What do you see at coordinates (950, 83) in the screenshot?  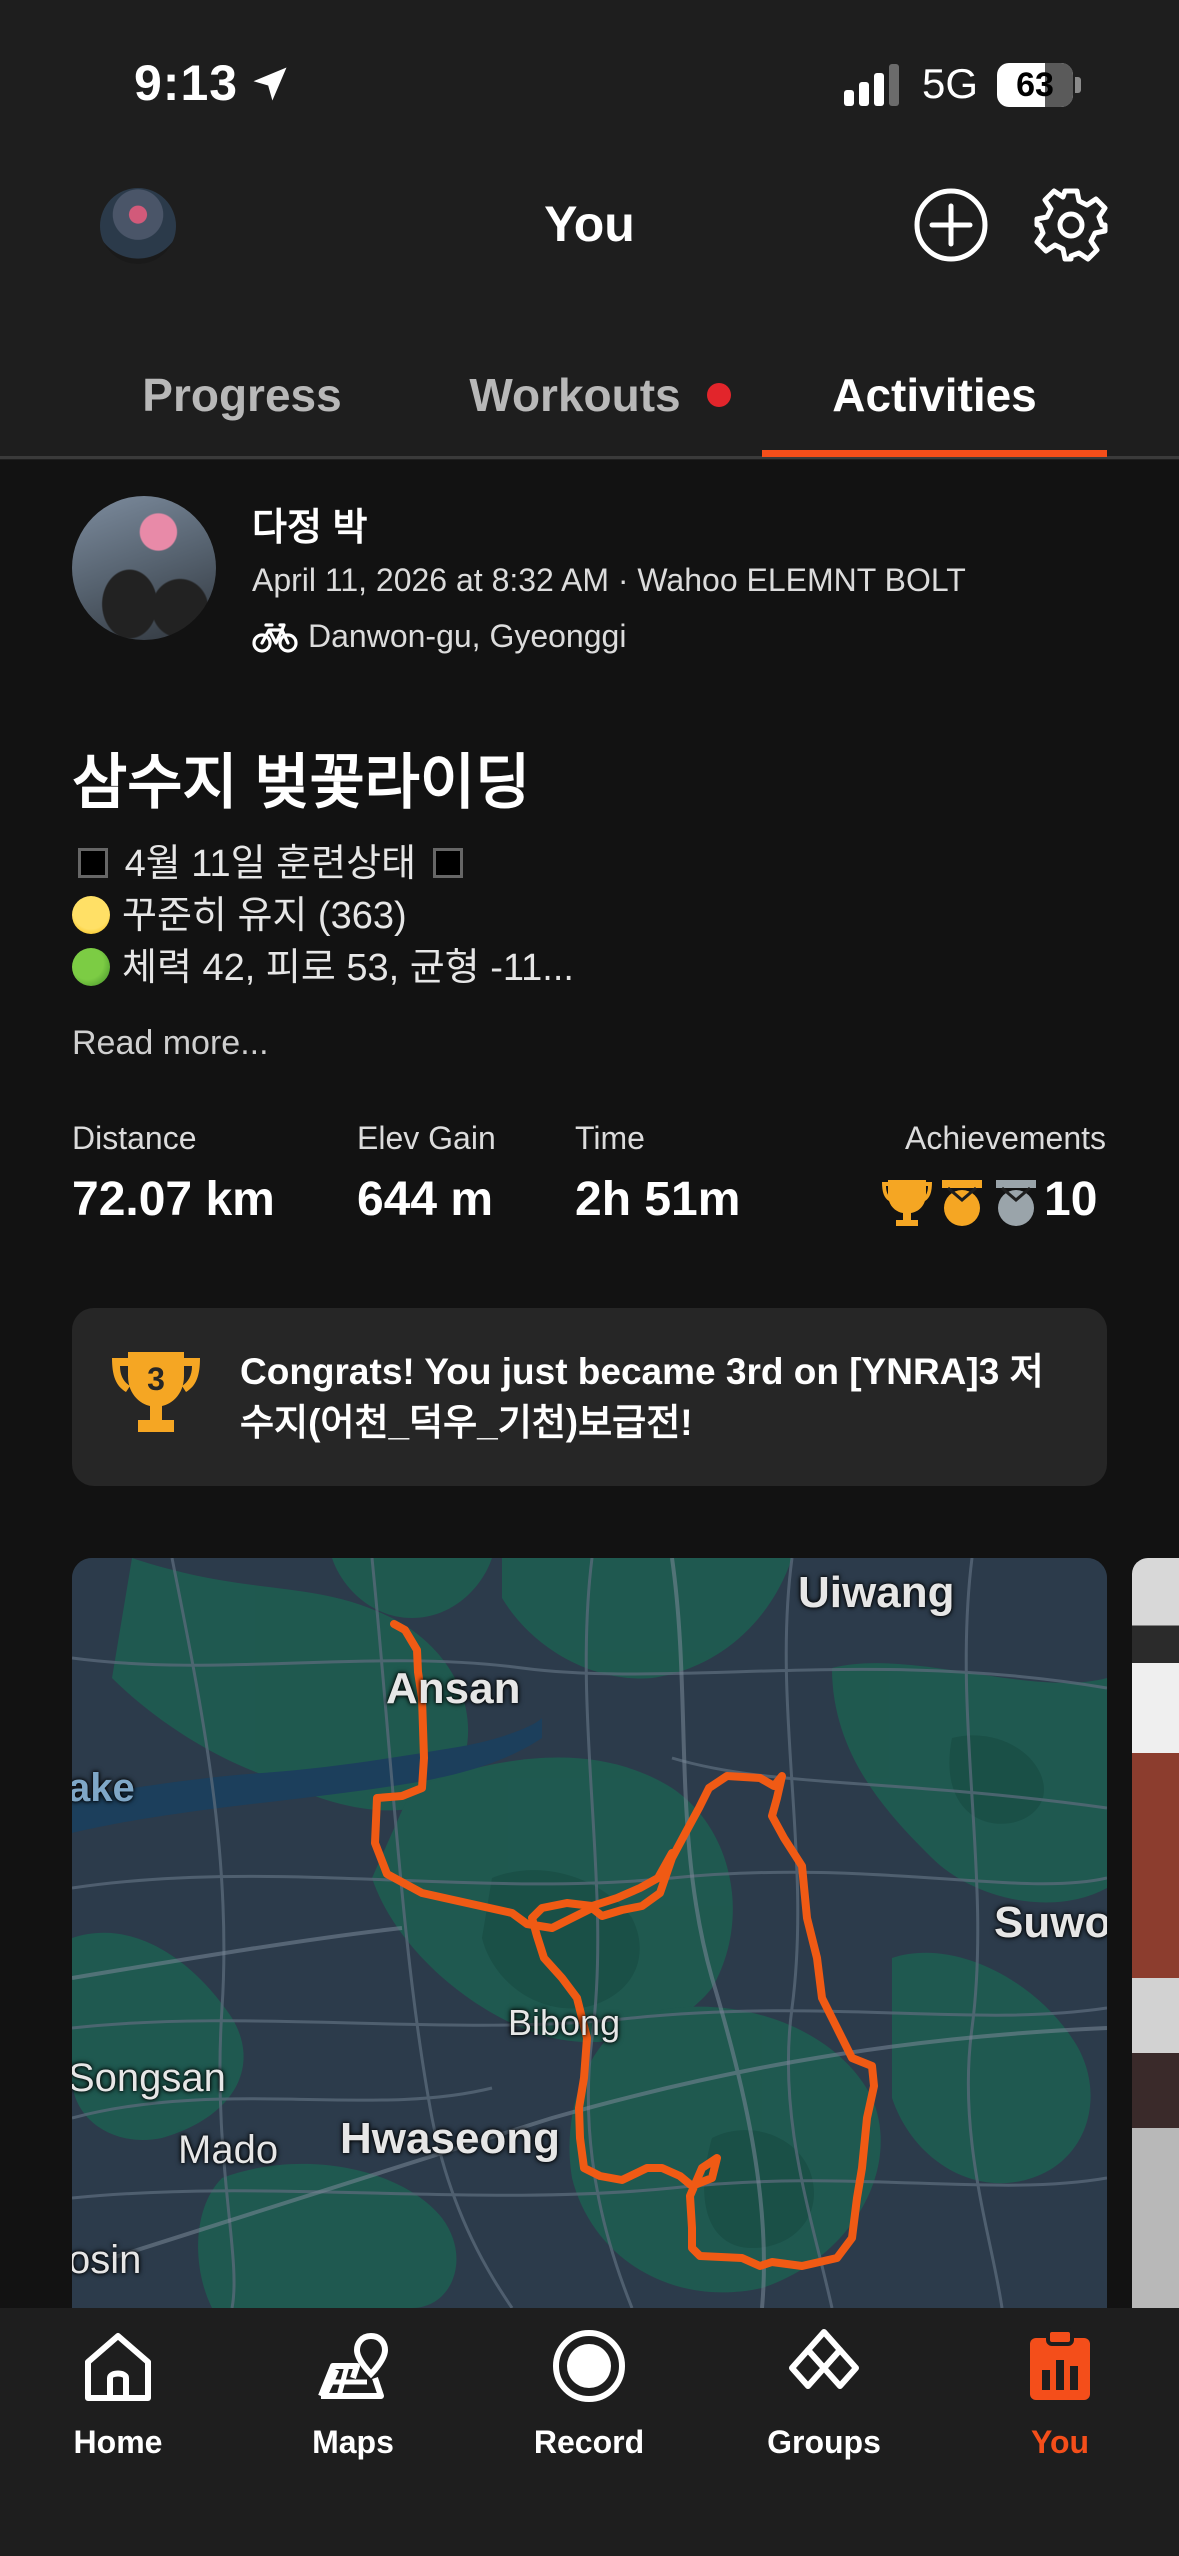 I see `network-label: 5G` at bounding box center [950, 83].